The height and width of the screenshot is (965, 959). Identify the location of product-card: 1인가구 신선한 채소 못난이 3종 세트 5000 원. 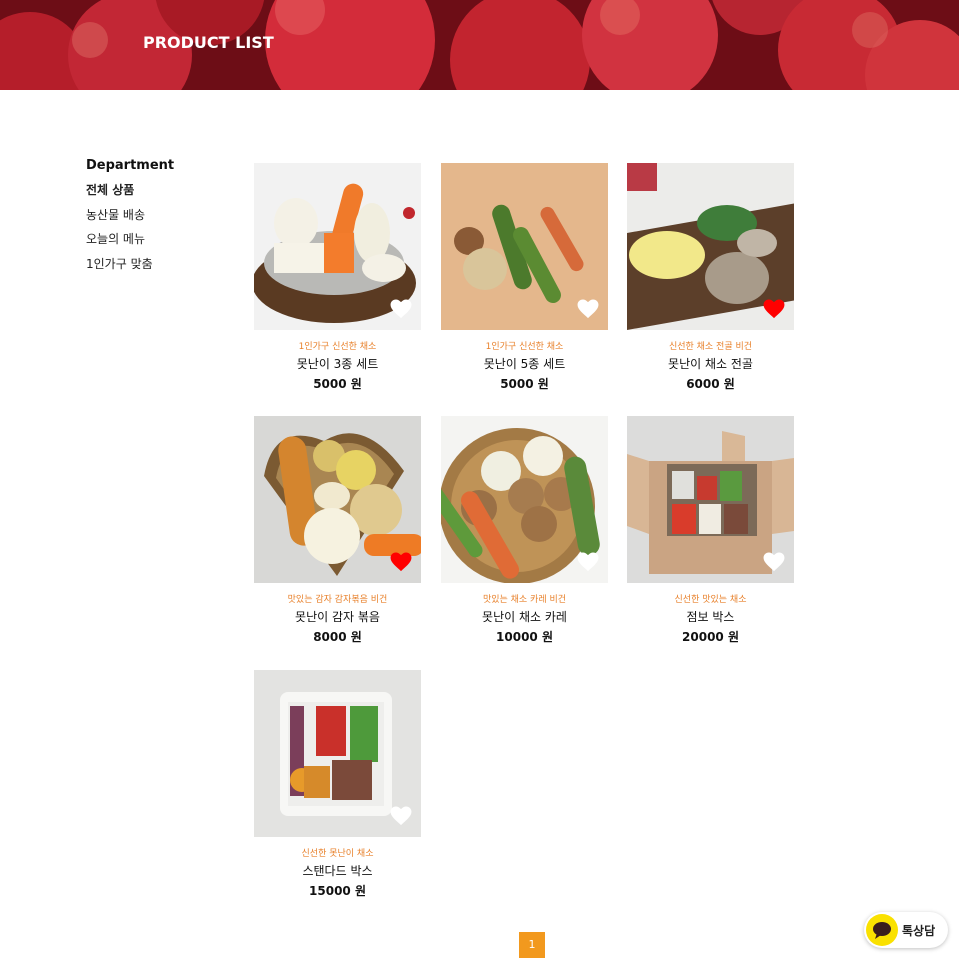
(337, 283).